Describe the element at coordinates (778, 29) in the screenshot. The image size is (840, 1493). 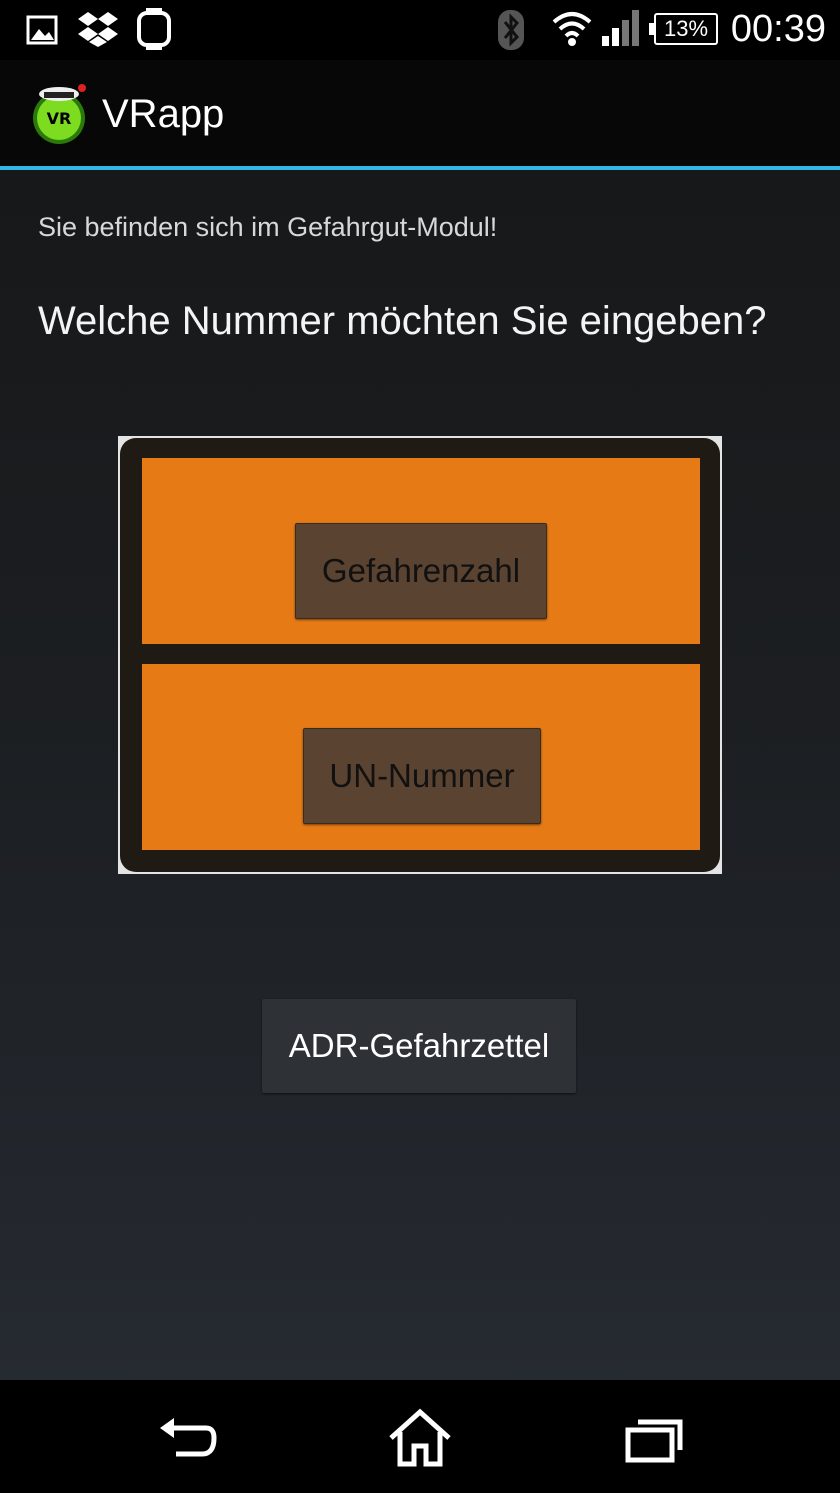
I see `status-time: 00:39` at that location.